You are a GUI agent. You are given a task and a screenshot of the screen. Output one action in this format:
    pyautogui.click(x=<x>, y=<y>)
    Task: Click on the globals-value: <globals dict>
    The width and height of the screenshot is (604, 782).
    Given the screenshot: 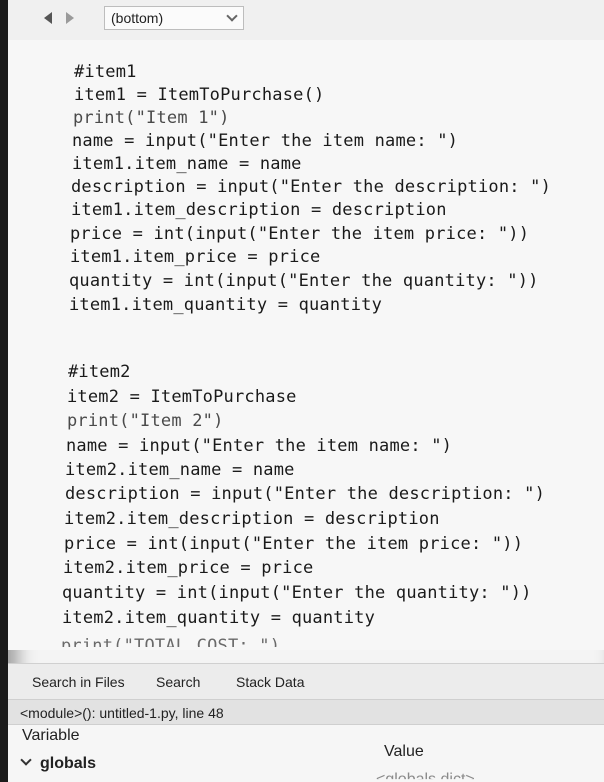 What is the action you would take?
    pyautogui.click(x=425, y=776)
    